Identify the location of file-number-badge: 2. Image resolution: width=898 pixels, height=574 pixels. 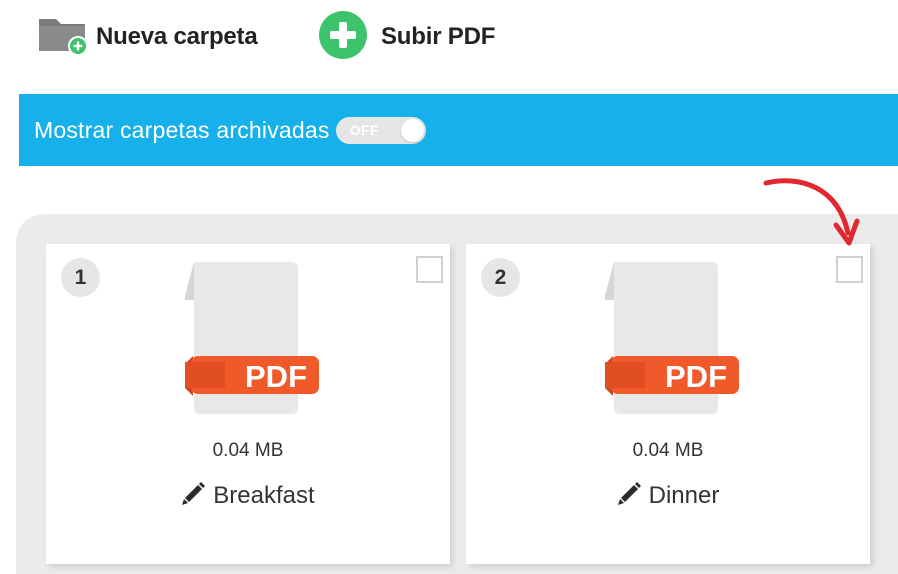
(500, 277).